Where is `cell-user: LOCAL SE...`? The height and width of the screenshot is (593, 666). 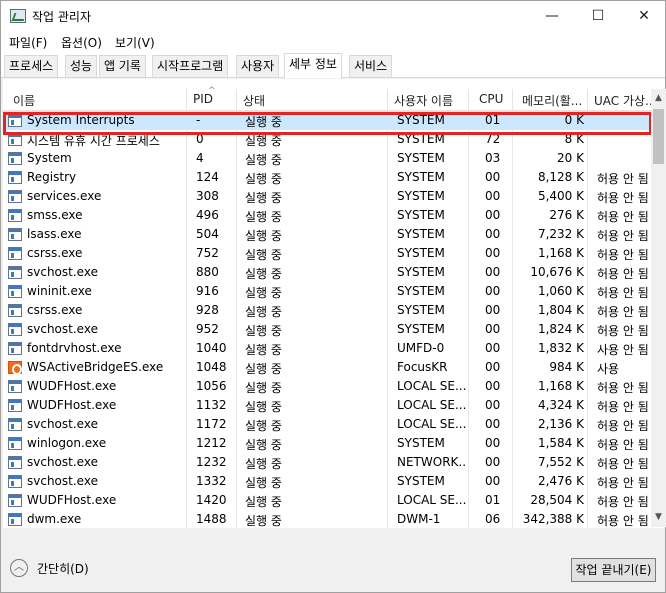 cell-user: LOCAL SE... is located at coordinates (432, 424).